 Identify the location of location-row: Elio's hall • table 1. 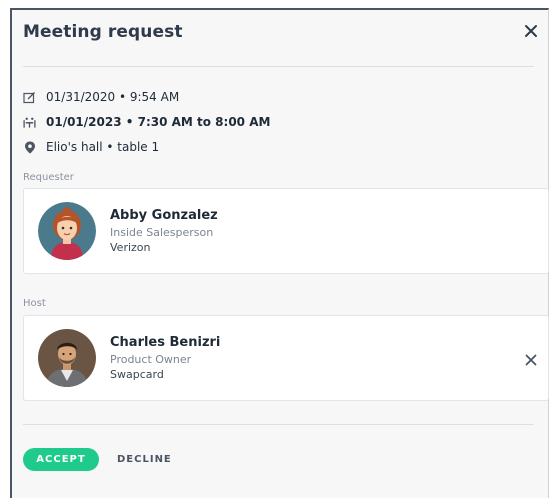
(91, 147).